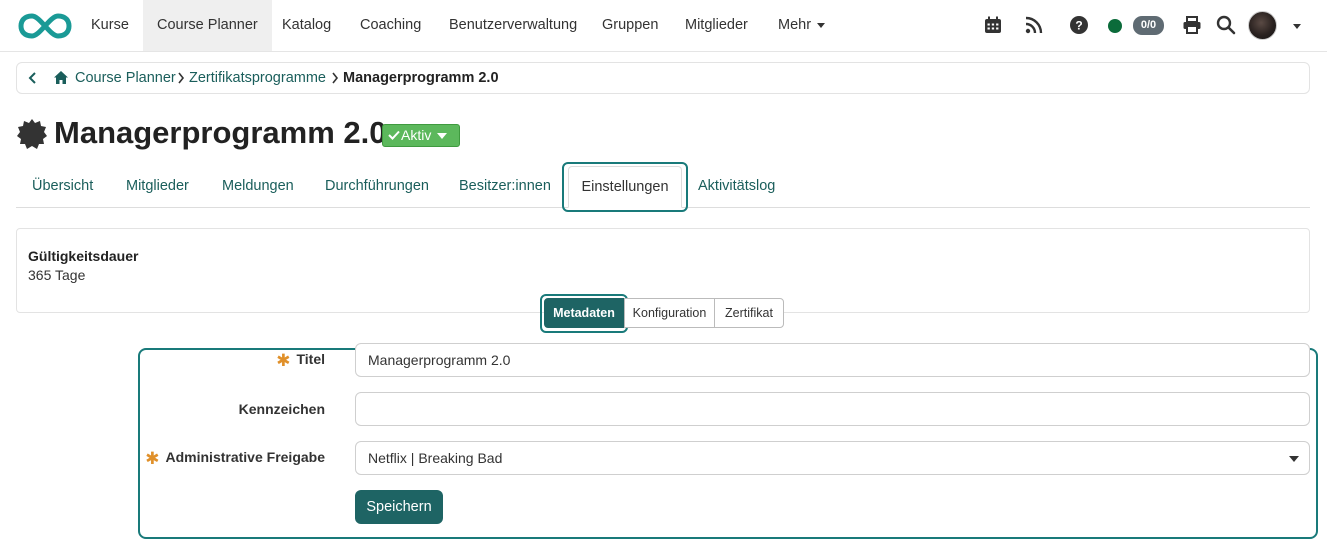  Describe the element at coordinates (630, 25) in the screenshot. I see `nav-gruppen: Gruppen` at that location.